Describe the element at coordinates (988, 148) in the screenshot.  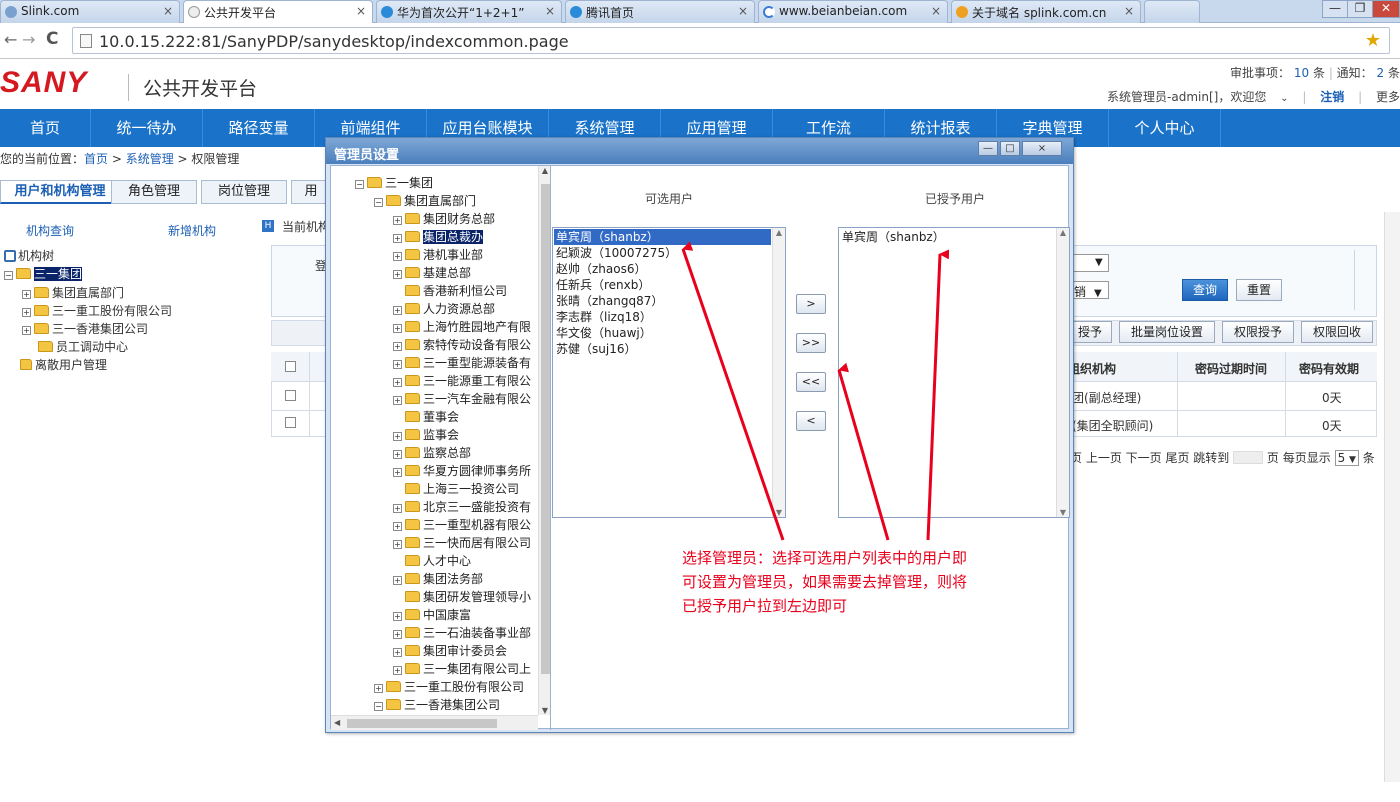
I see `dialog-minimize-button: —` at that location.